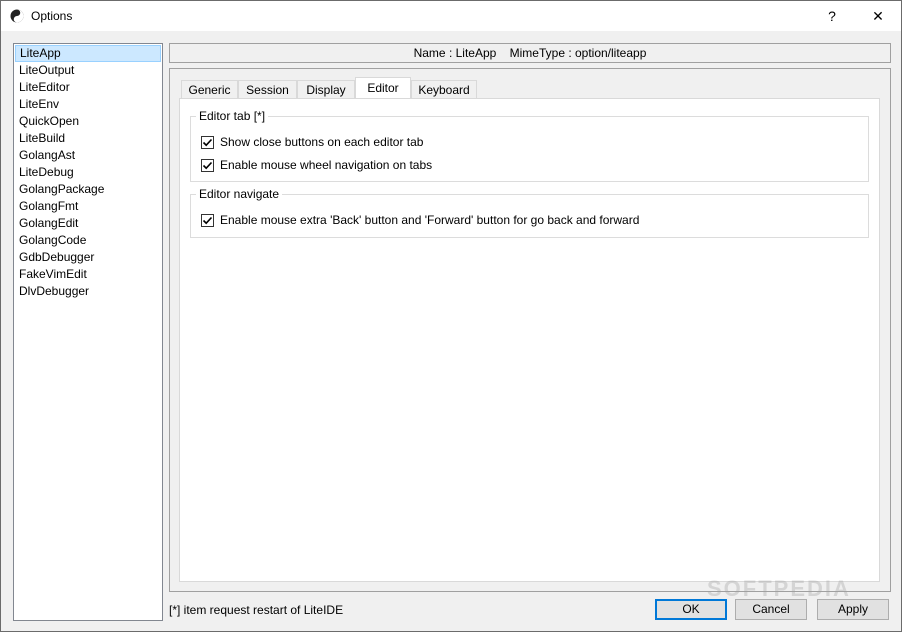 The image size is (902, 632). I want to click on show-close-buttons-option: Show close buttons on each editor tab, so click(312, 142).